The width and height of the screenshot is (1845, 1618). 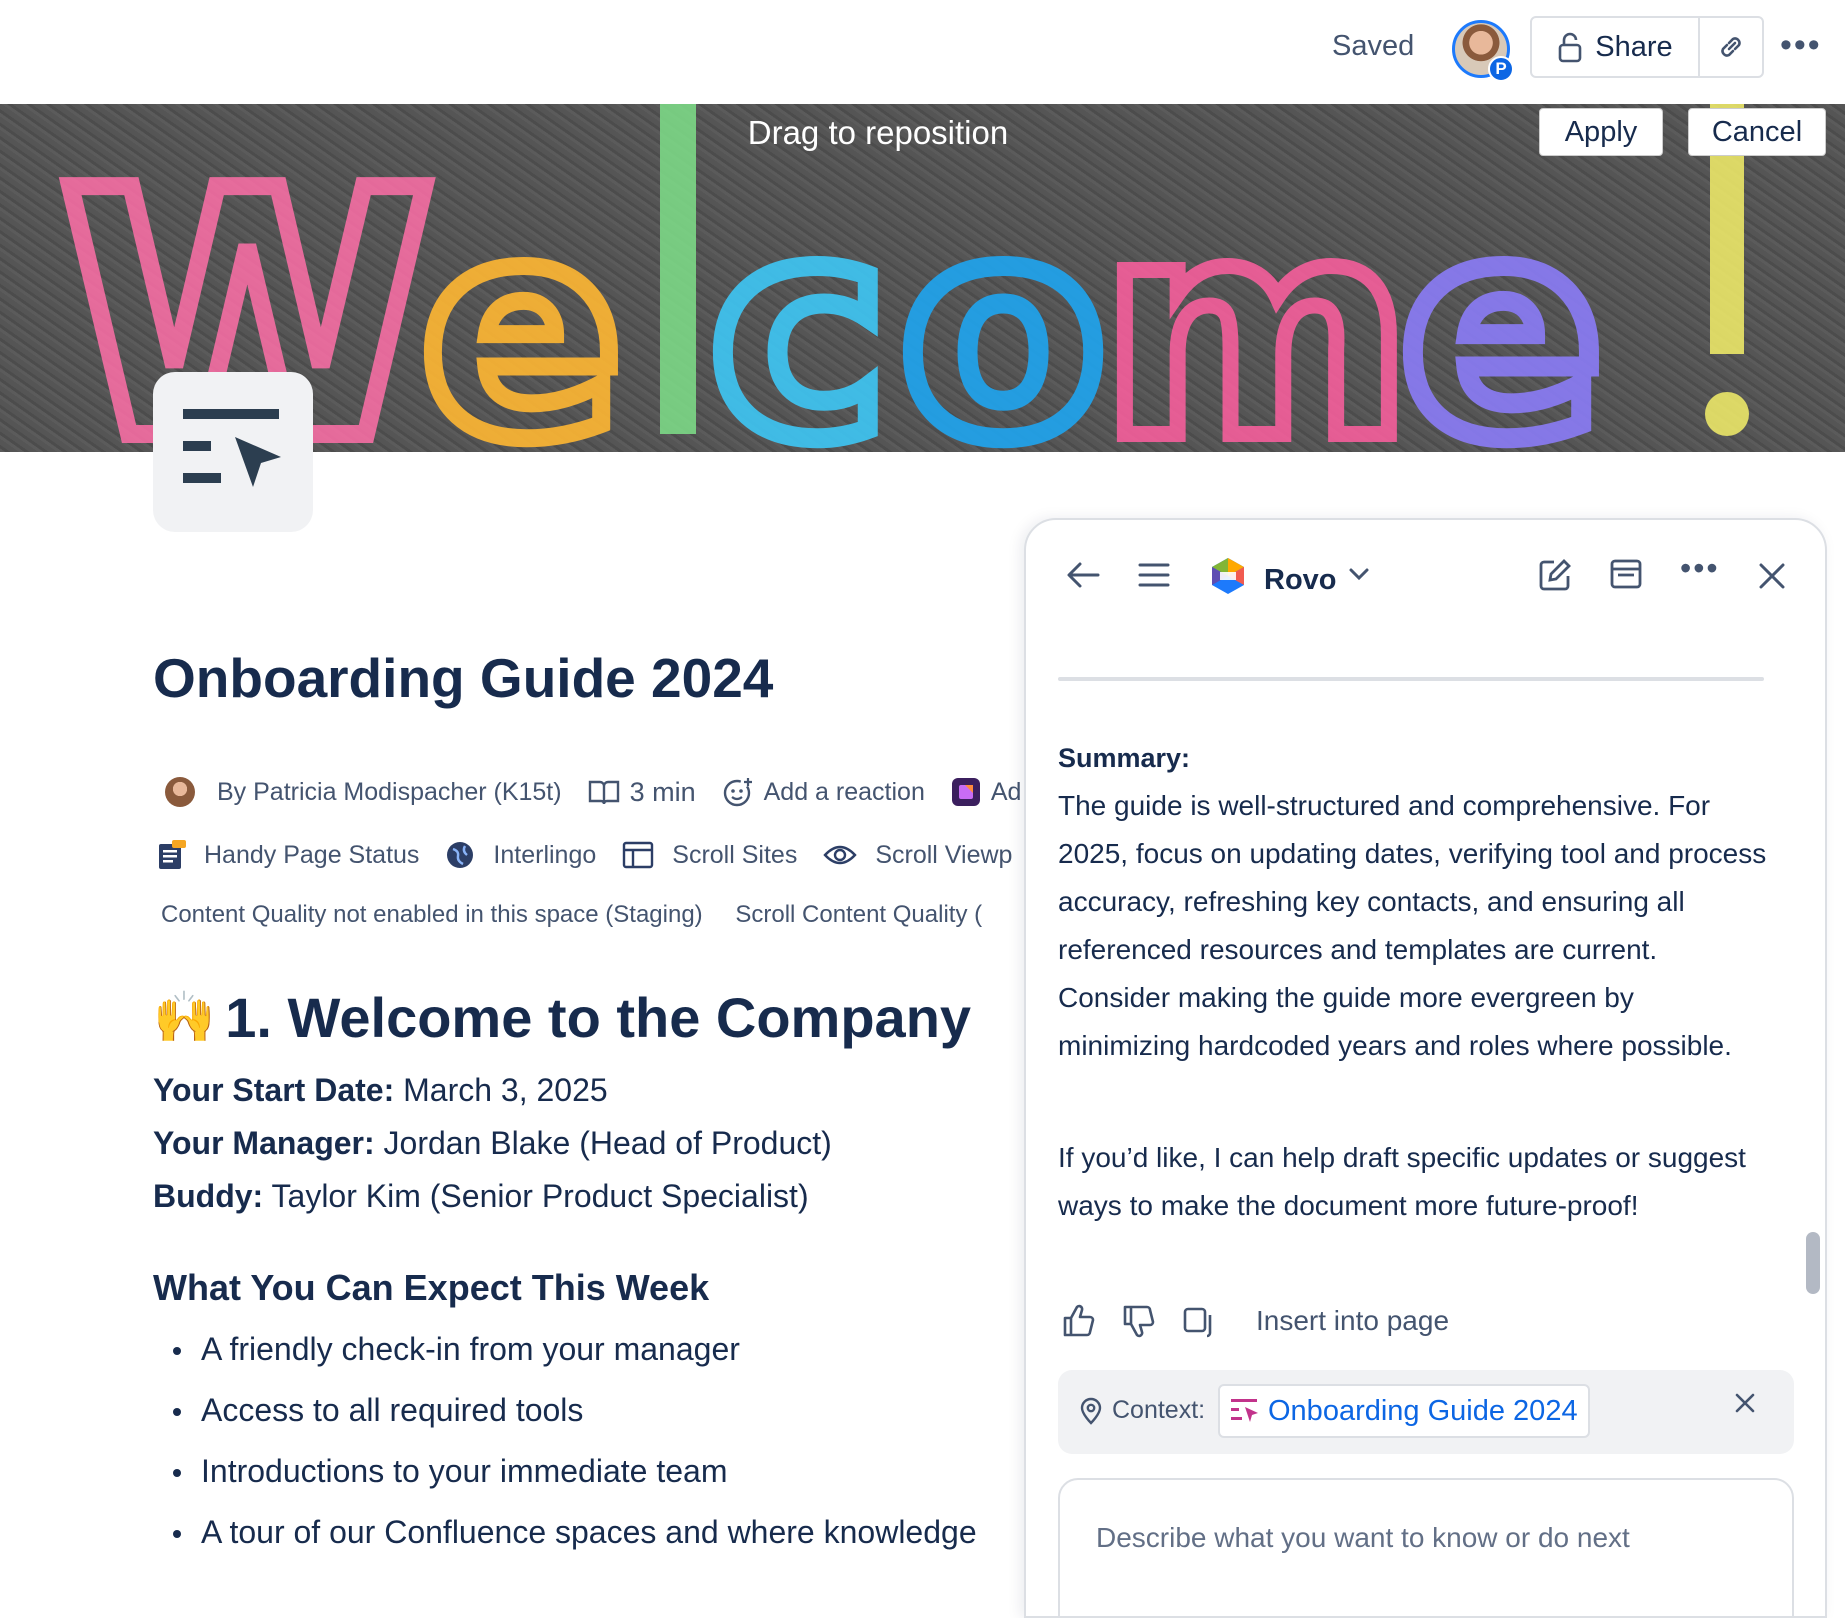 What do you see at coordinates (1159, 1410) in the screenshot?
I see `context-label: Context:` at bounding box center [1159, 1410].